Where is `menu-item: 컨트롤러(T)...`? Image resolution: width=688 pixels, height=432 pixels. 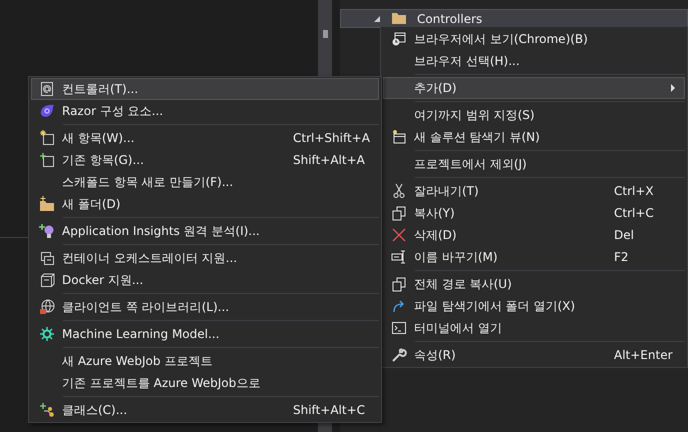
menu-item: 컨트롤러(T)... is located at coordinates (205, 89).